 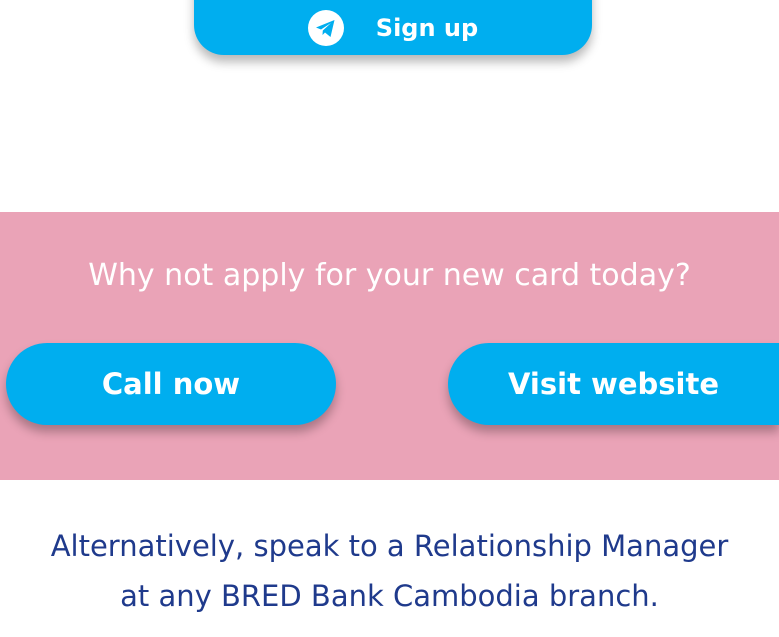 I want to click on telegram-icon, so click(x=325, y=27).